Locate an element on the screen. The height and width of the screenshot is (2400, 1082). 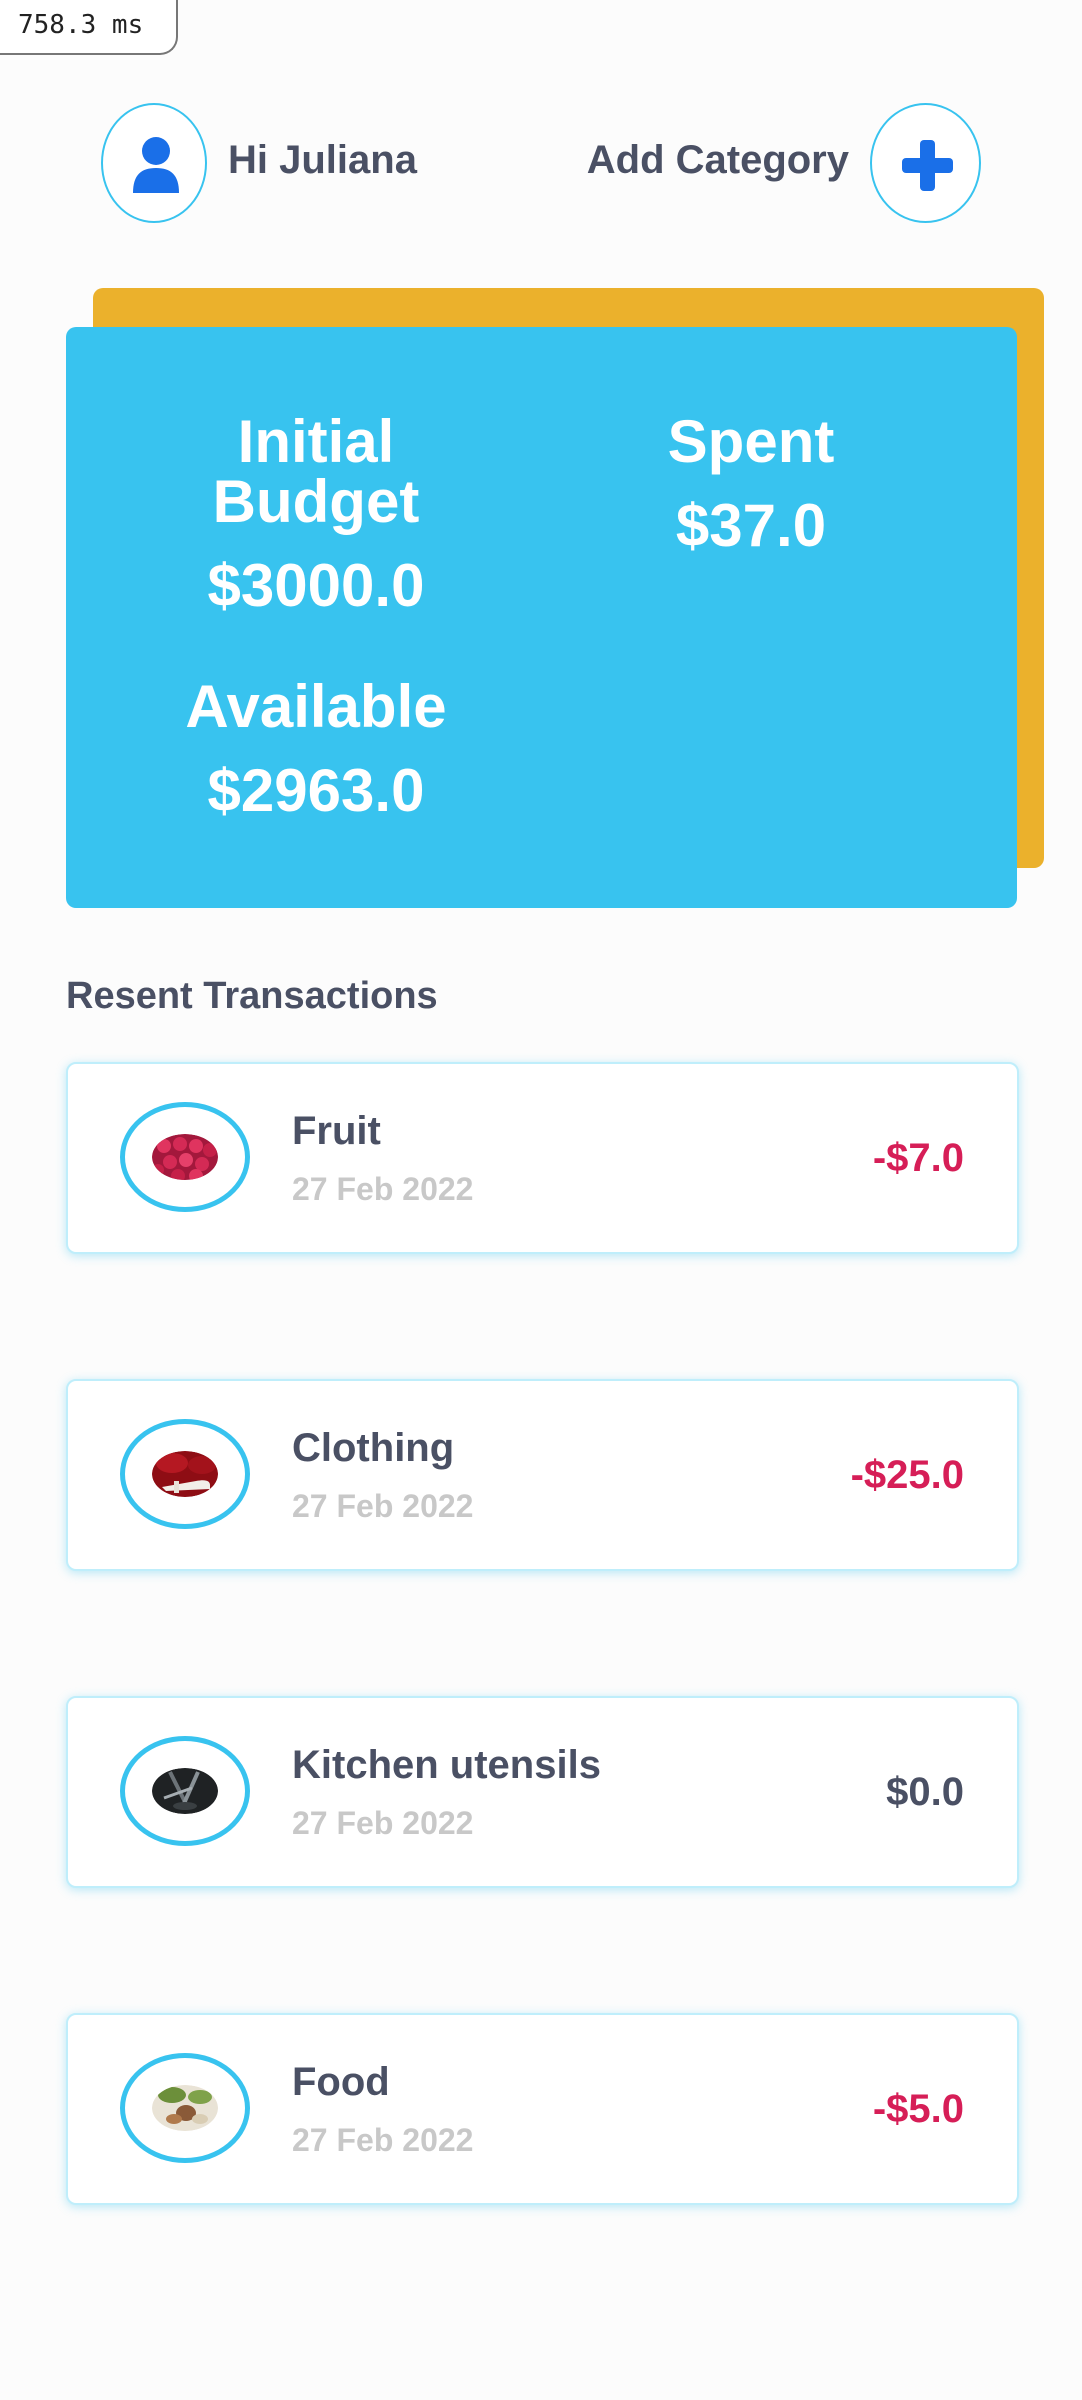
available-value: $2963.0 is located at coordinates (316, 790).